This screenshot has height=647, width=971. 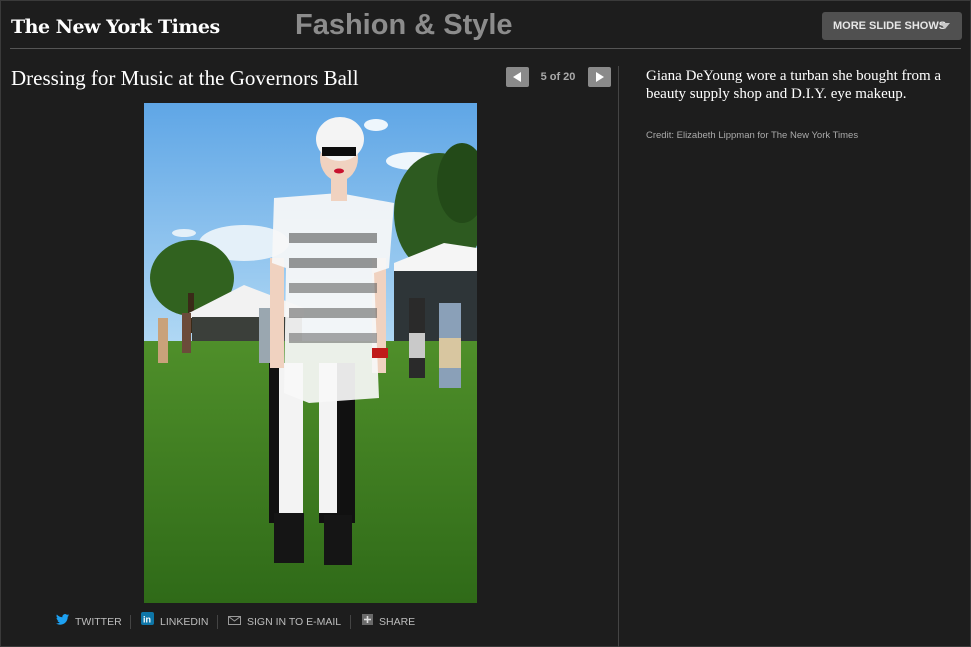 I want to click on arrow-left-icon, so click(x=517, y=77).